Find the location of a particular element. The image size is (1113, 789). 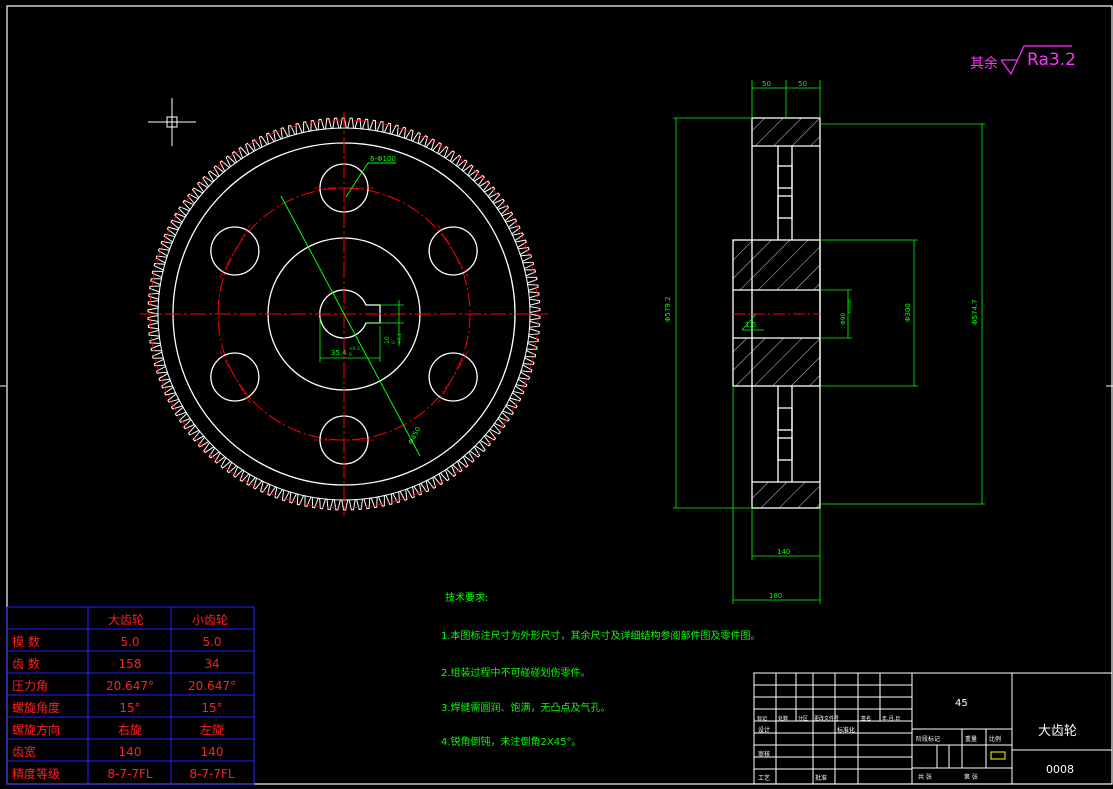

table-cell-r0-c1: 5.0 is located at coordinates (129, 642).